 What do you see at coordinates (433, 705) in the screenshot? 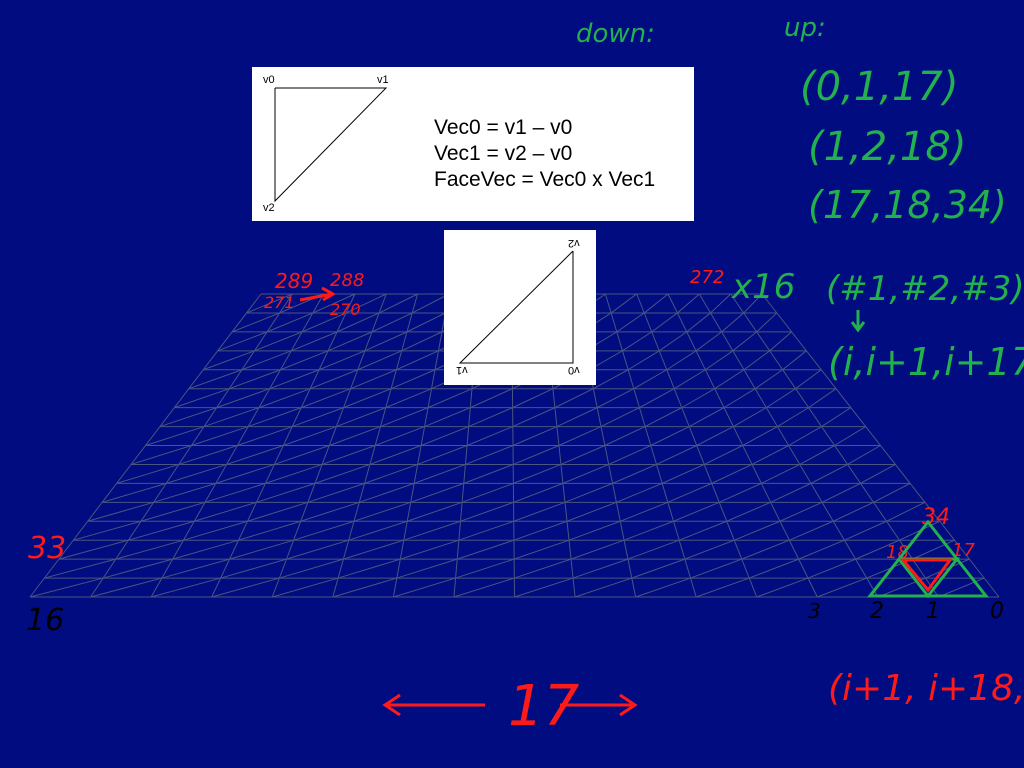
I see `left-arrow-icon` at bounding box center [433, 705].